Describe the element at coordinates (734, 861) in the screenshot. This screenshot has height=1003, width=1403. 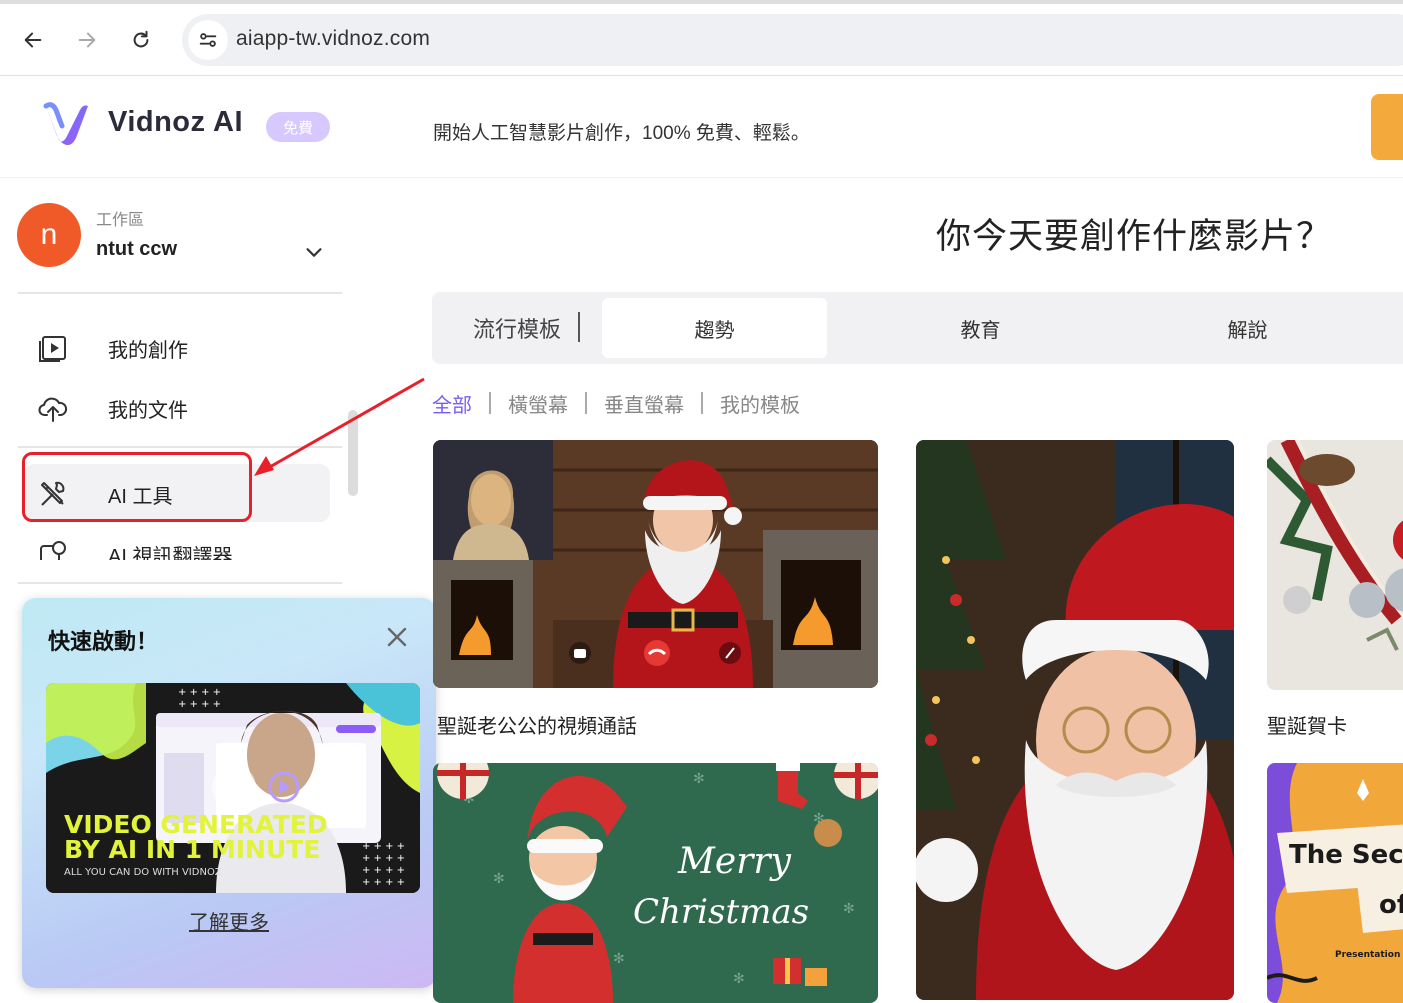
I see `card-overlay-merry: Merry` at that location.